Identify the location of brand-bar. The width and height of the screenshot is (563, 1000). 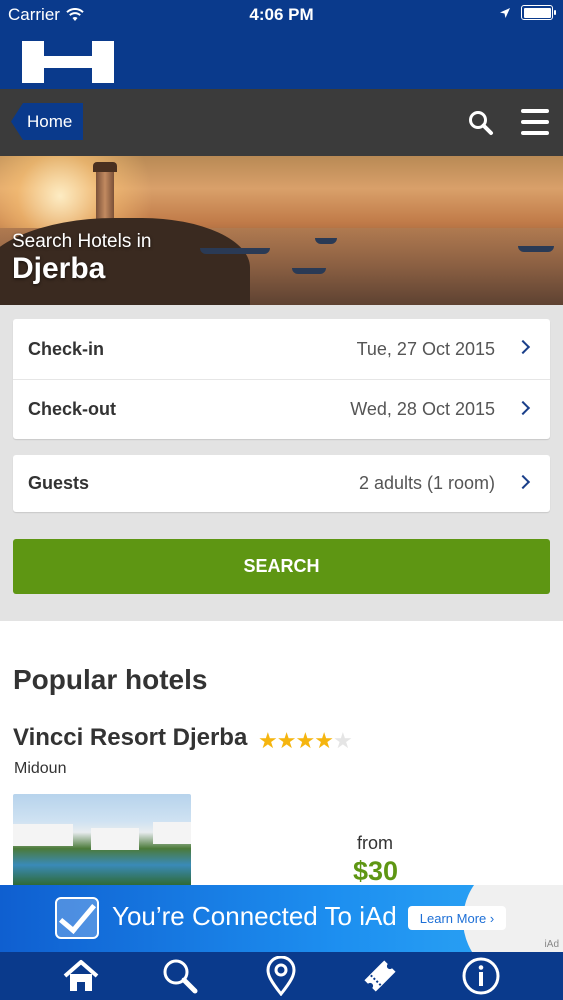
(281, 59).